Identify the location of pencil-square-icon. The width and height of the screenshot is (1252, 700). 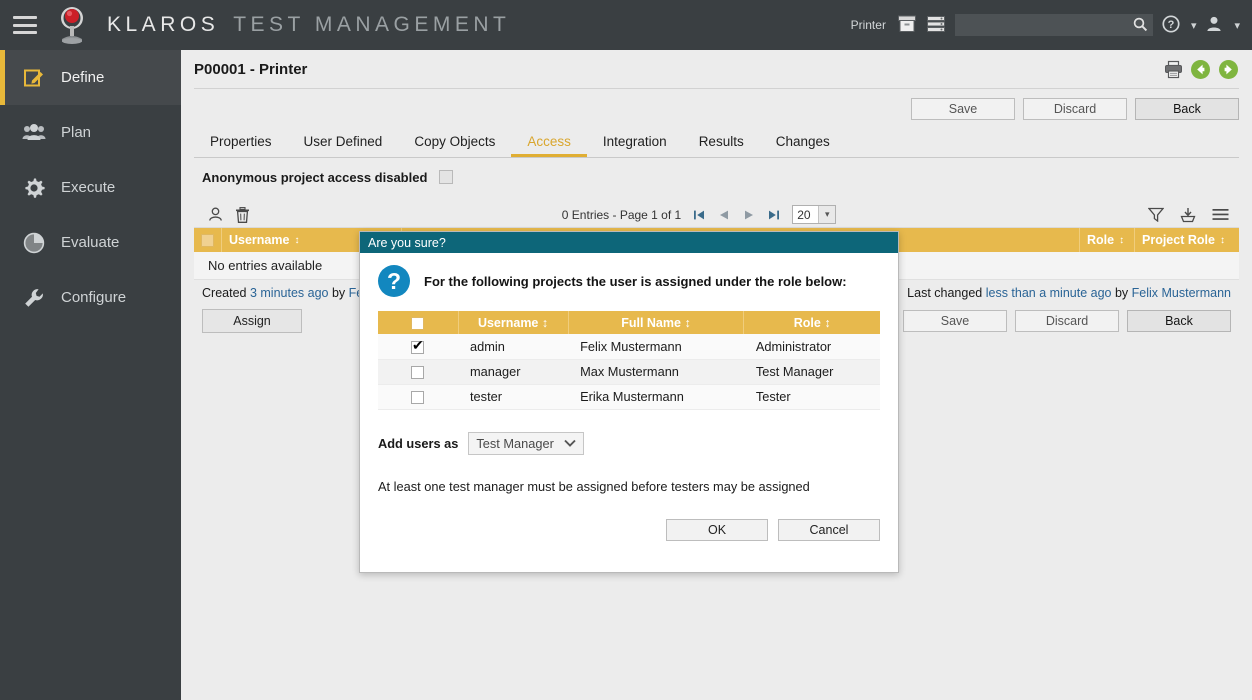
(34, 78).